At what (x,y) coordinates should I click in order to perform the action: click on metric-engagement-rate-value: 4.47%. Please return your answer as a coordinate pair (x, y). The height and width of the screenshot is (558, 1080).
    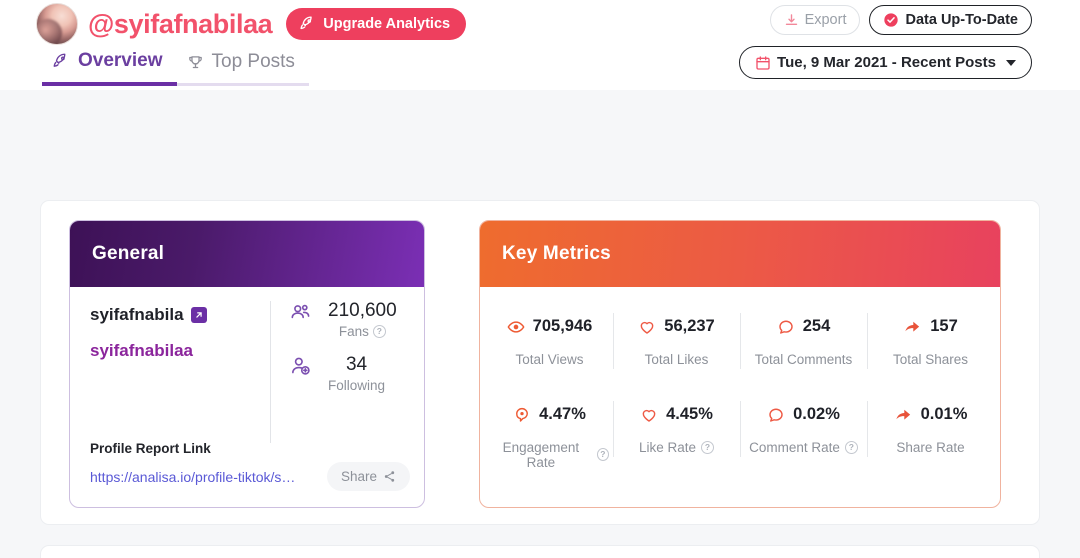
    Looking at the image, I should click on (562, 414).